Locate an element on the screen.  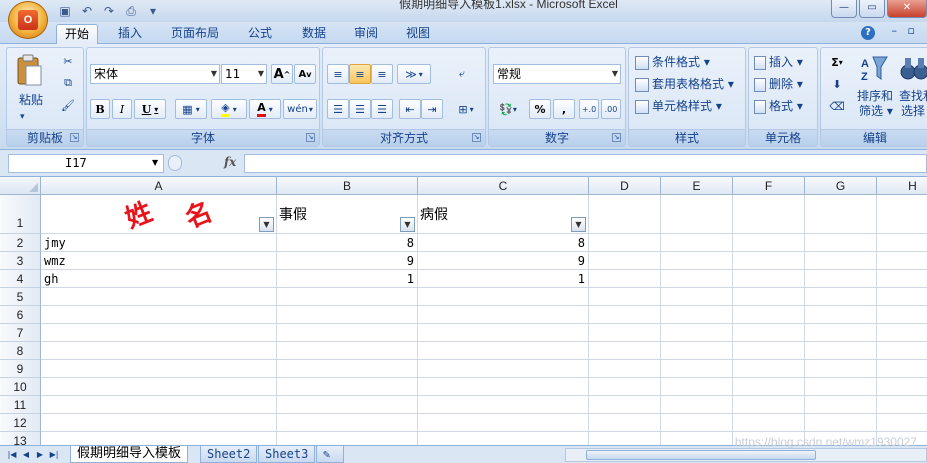
underline-button: U ▾ is located at coordinates (150, 109).